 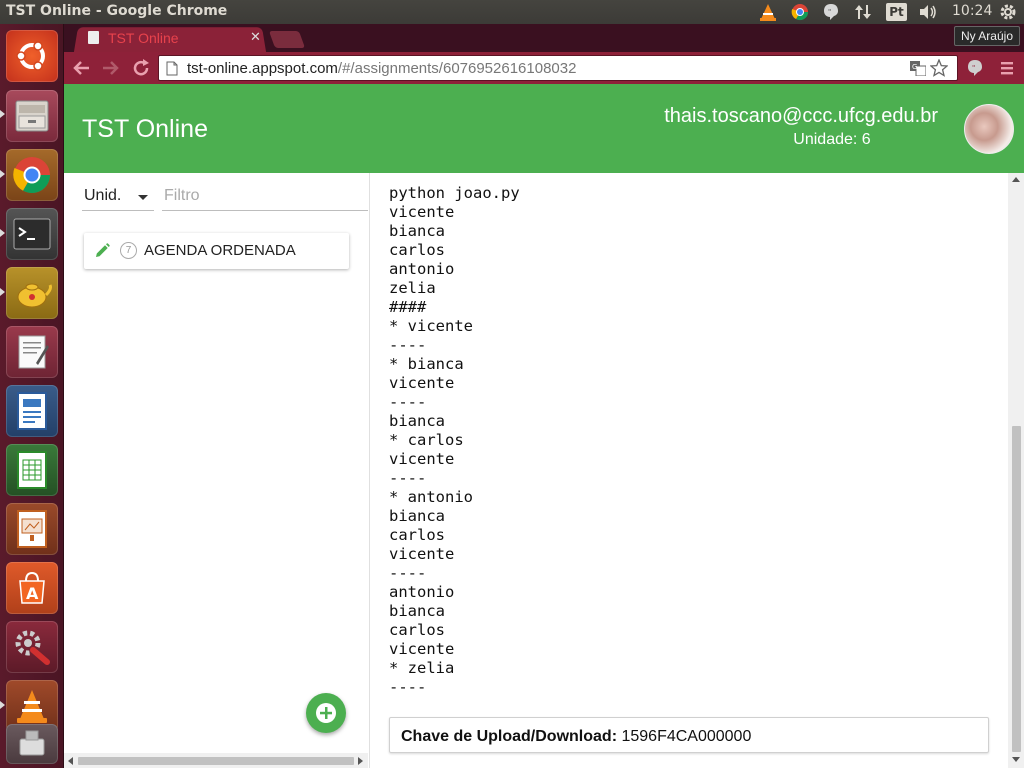 I want to click on system-settings-icon, so click(x=32, y=647).